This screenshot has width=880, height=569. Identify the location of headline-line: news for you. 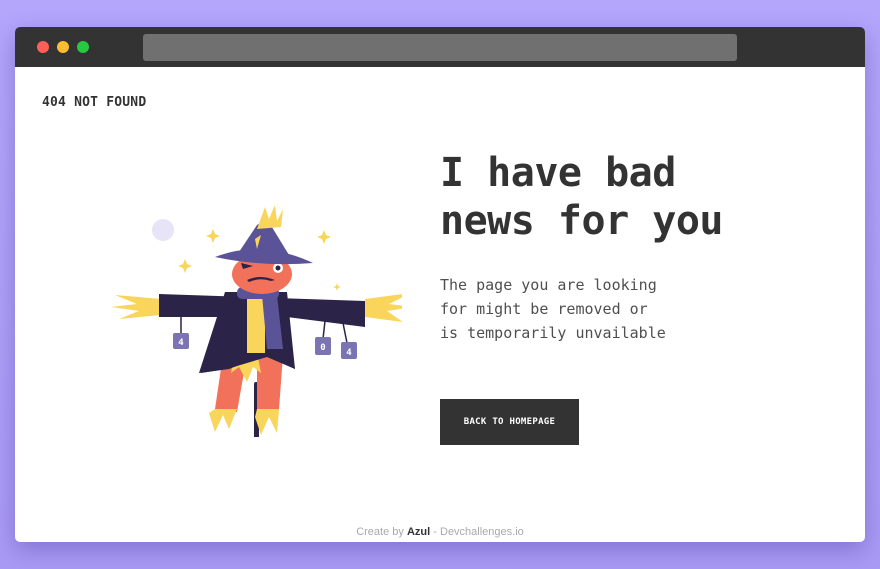
(581, 221).